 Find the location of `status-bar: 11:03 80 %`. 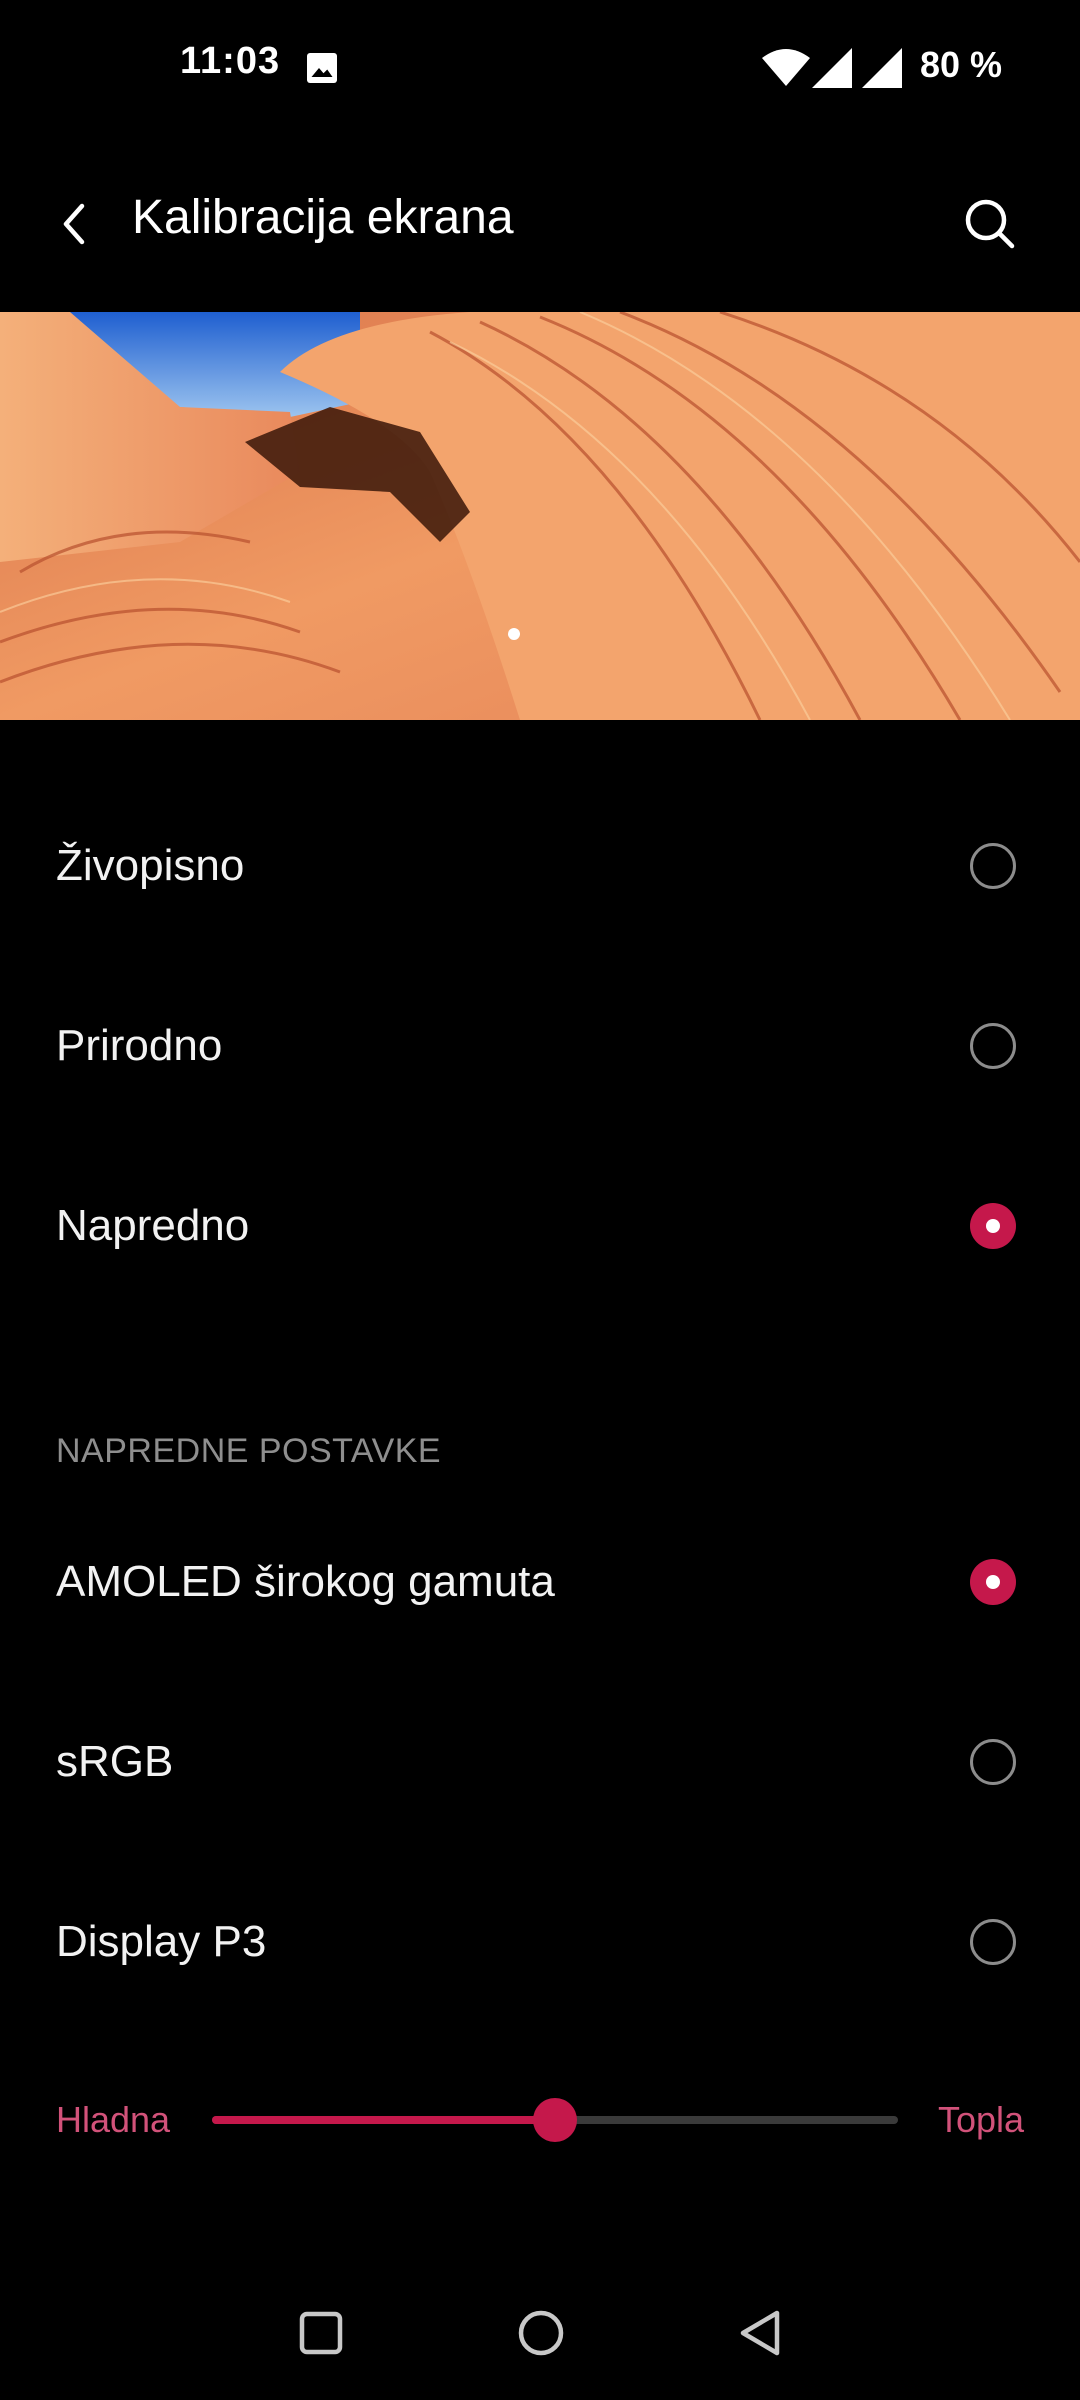

status-bar: 11:03 80 % is located at coordinates (540, 68).